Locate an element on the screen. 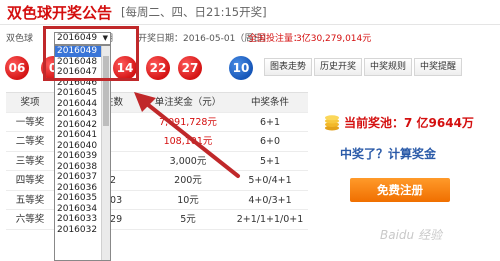 The image size is (500, 261). prize-name: 五等奖 is located at coordinates (30, 200).